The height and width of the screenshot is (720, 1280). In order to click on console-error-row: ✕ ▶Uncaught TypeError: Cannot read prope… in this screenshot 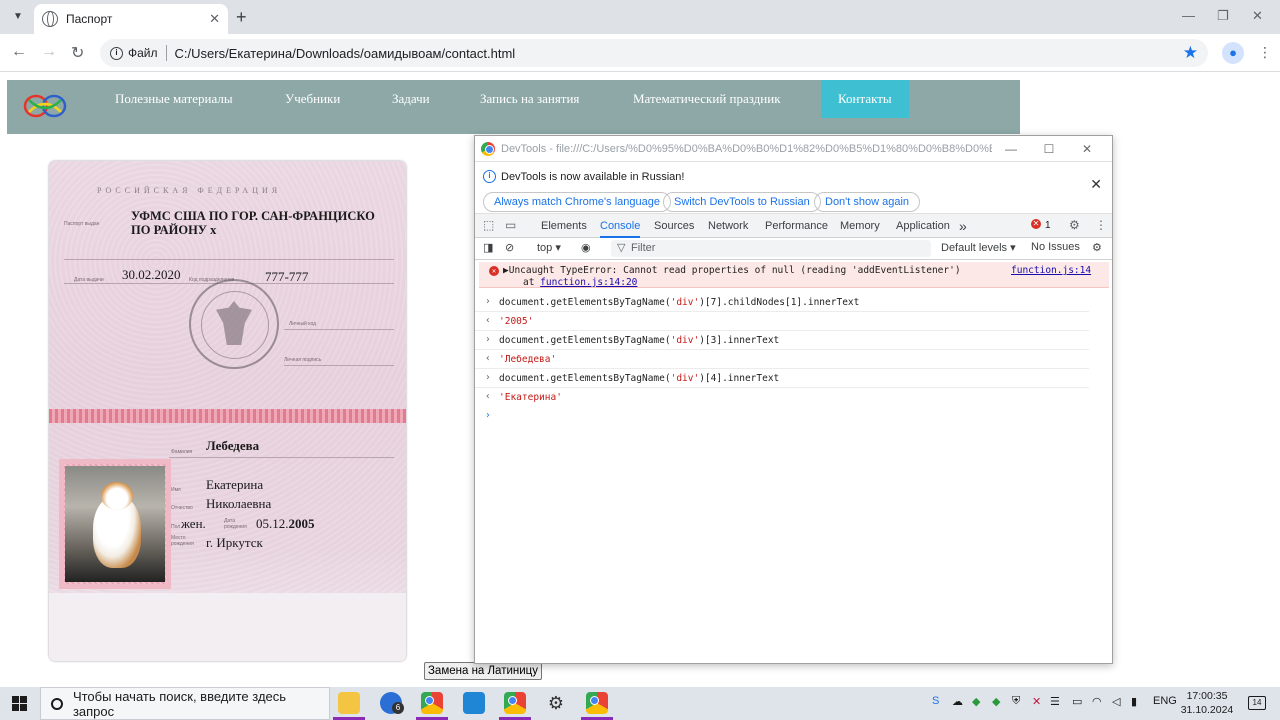, I will do `click(794, 275)`.